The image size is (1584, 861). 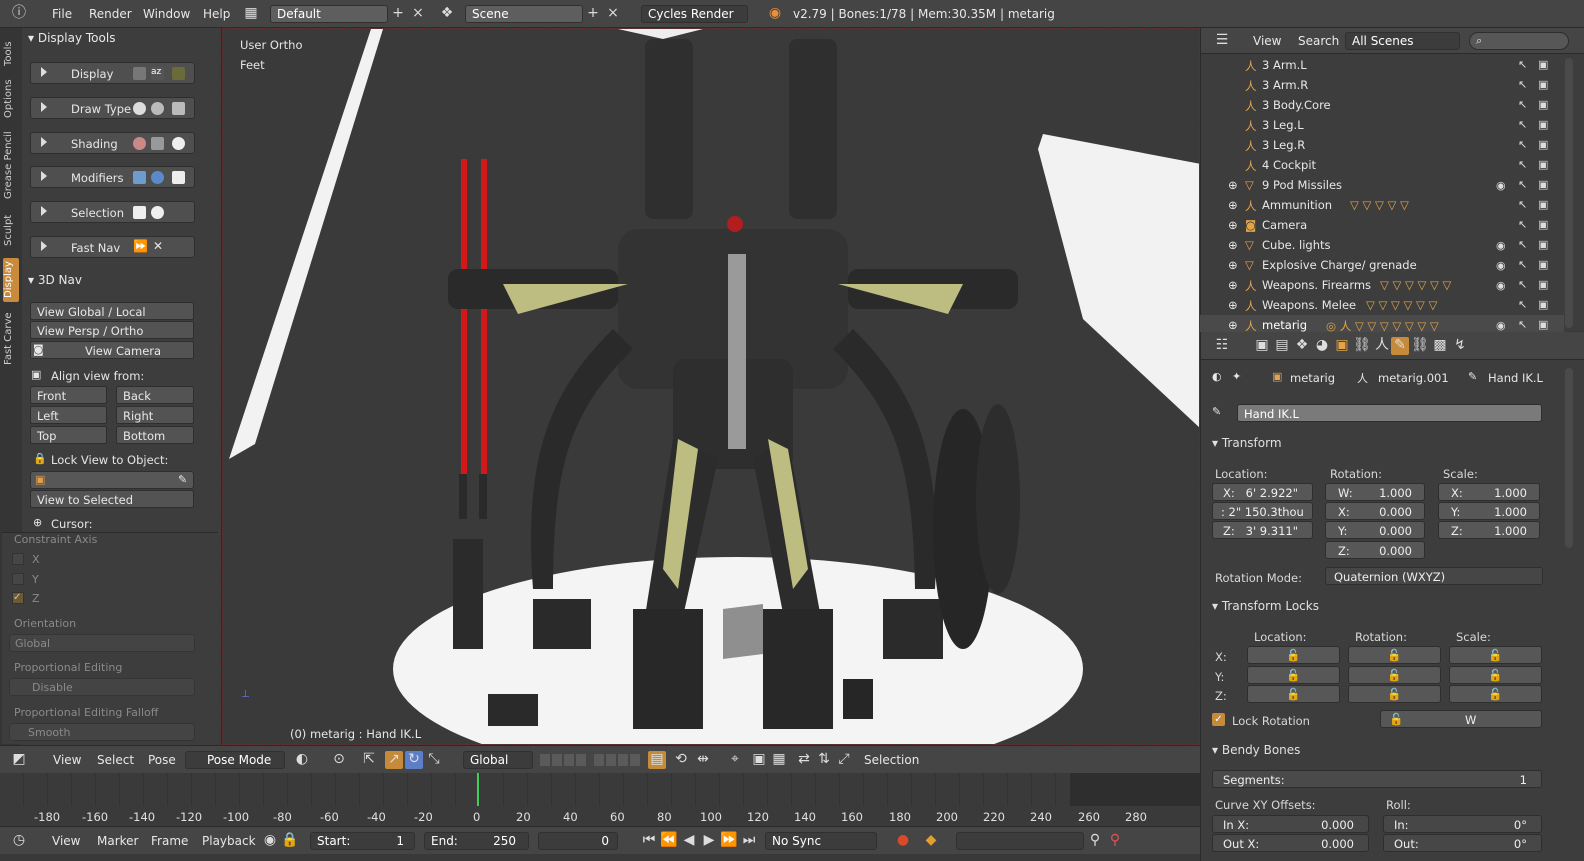 I want to click on scale-y-field: Y: 1.000, so click(x=1489, y=511).